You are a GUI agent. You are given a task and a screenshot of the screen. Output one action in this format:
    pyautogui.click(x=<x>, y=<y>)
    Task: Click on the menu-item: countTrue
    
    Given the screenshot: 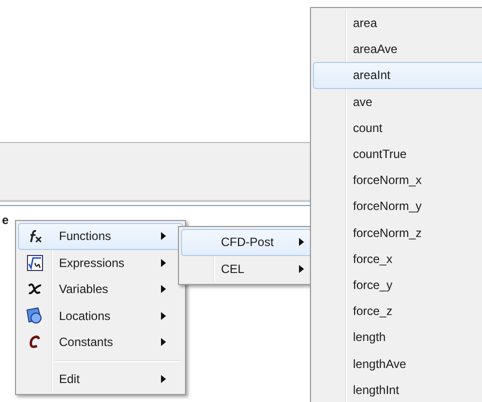 What is the action you would take?
    pyautogui.click(x=397, y=154)
    